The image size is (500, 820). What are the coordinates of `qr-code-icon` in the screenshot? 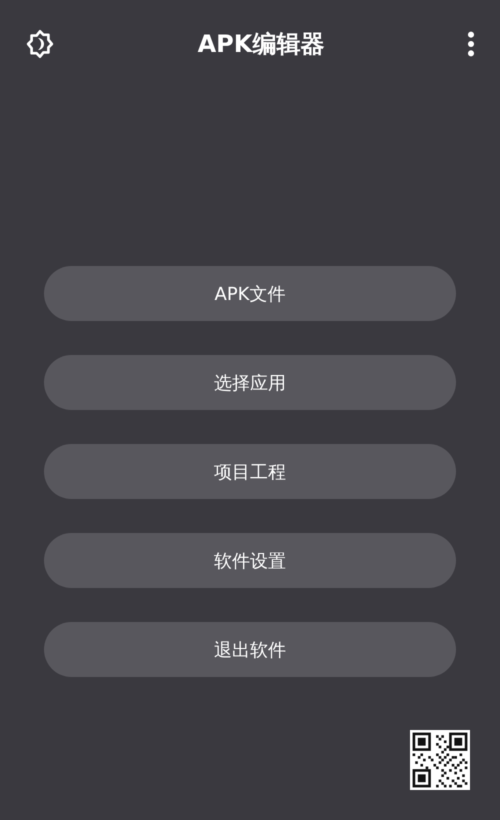 It's located at (440, 760).